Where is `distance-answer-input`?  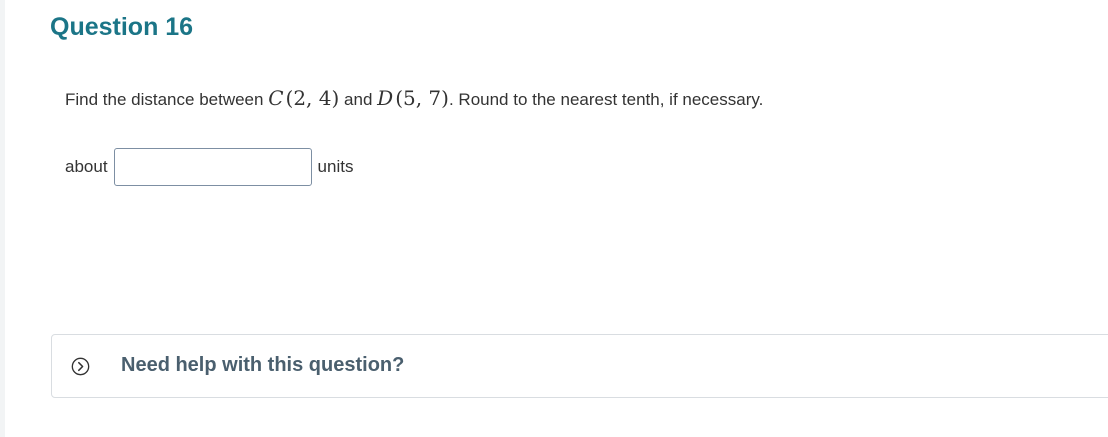
distance-answer-input is located at coordinates (212, 167).